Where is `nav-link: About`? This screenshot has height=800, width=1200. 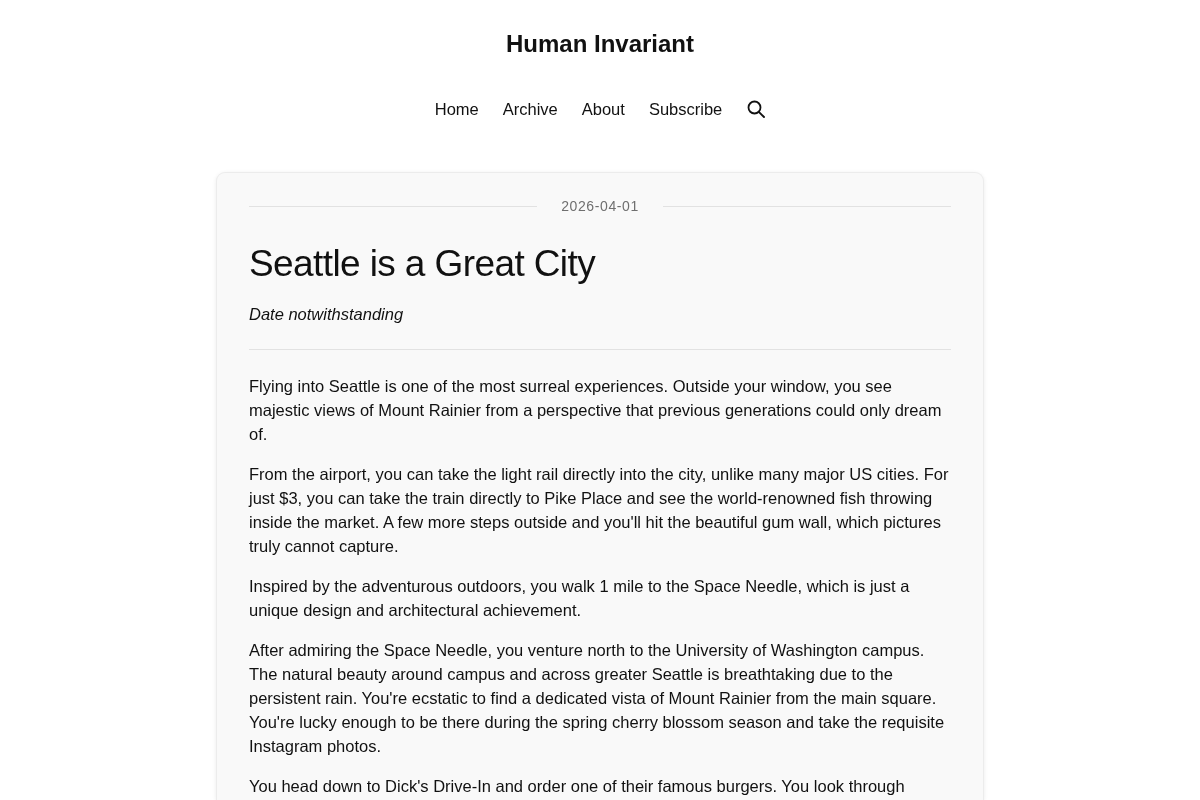 nav-link: About is located at coordinates (603, 109).